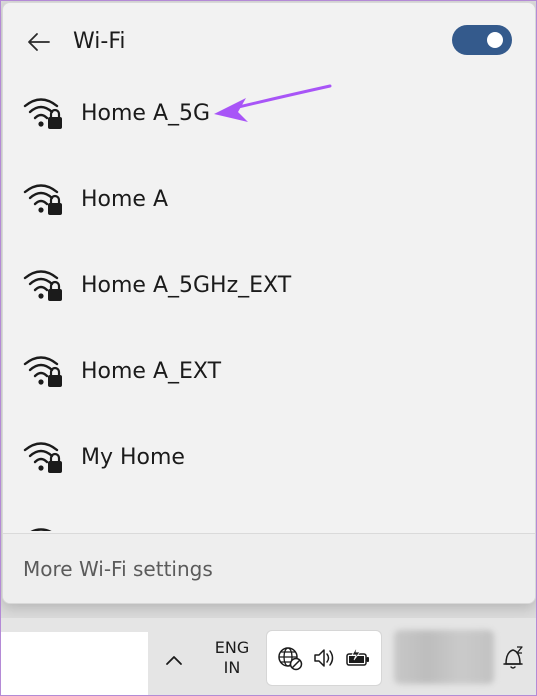 The height and width of the screenshot is (696, 537). What do you see at coordinates (232, 667) in the screenshot?
I see `lang-secondary: IN` at bounding box center [232, 667].